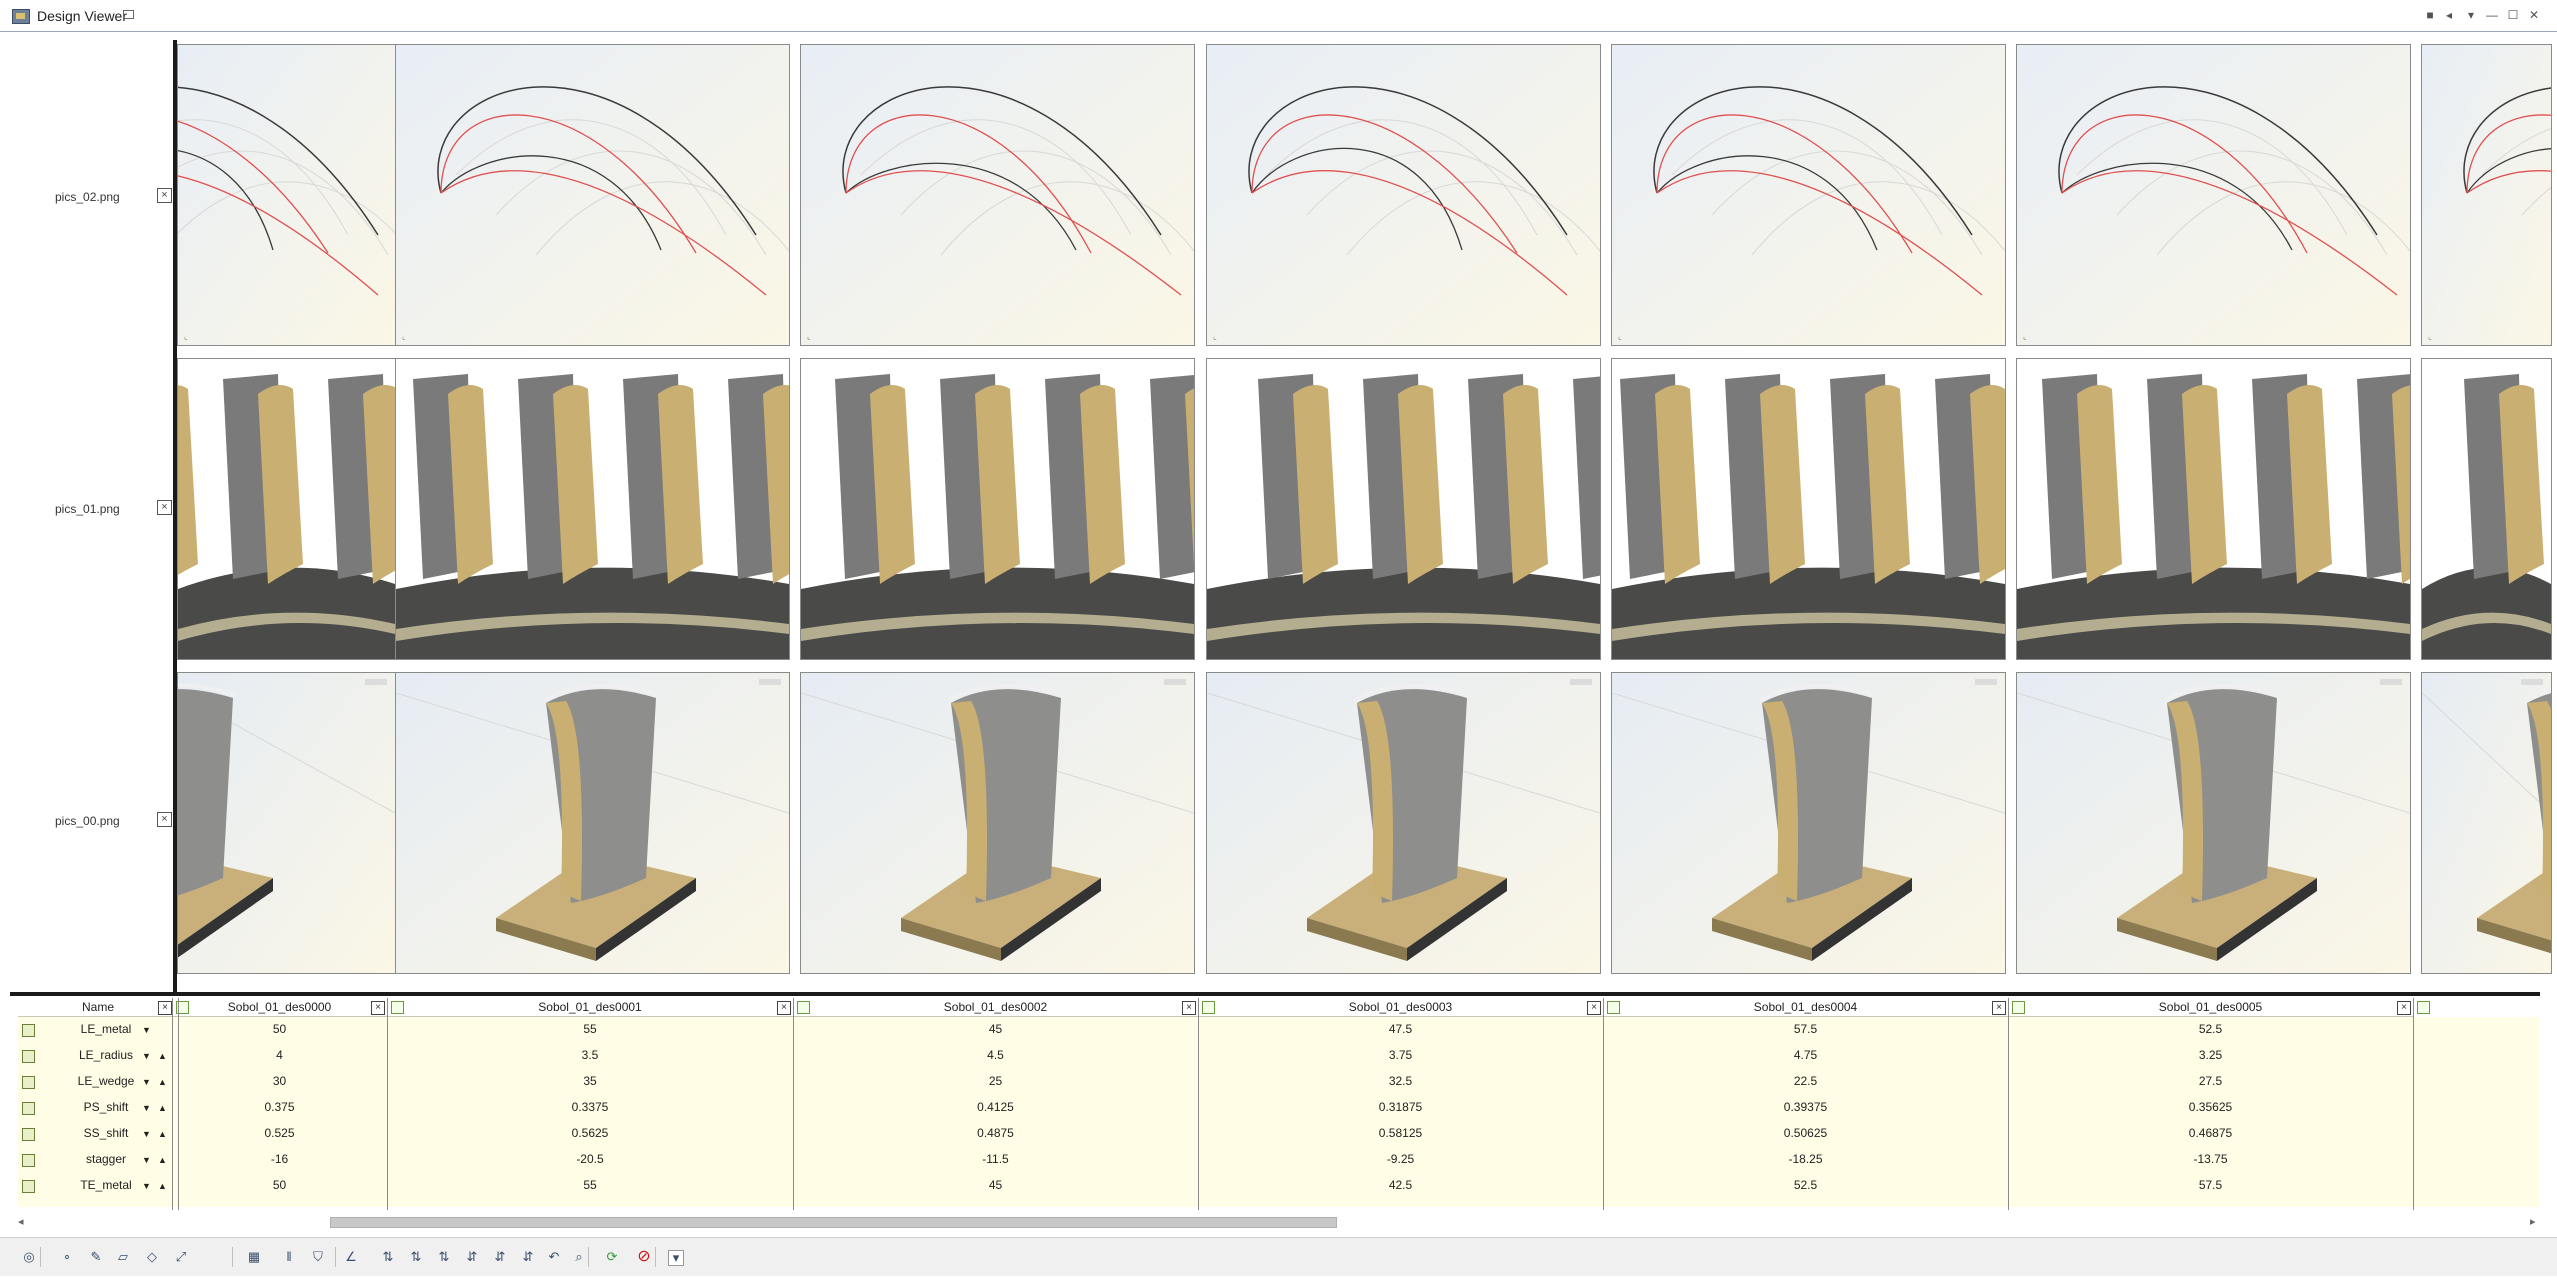 This screenshot has height=1277, width=2557. Describe the element at coordinates (644, 1257) in the screenshot. I see `stop-icon: ⊘` at that location.